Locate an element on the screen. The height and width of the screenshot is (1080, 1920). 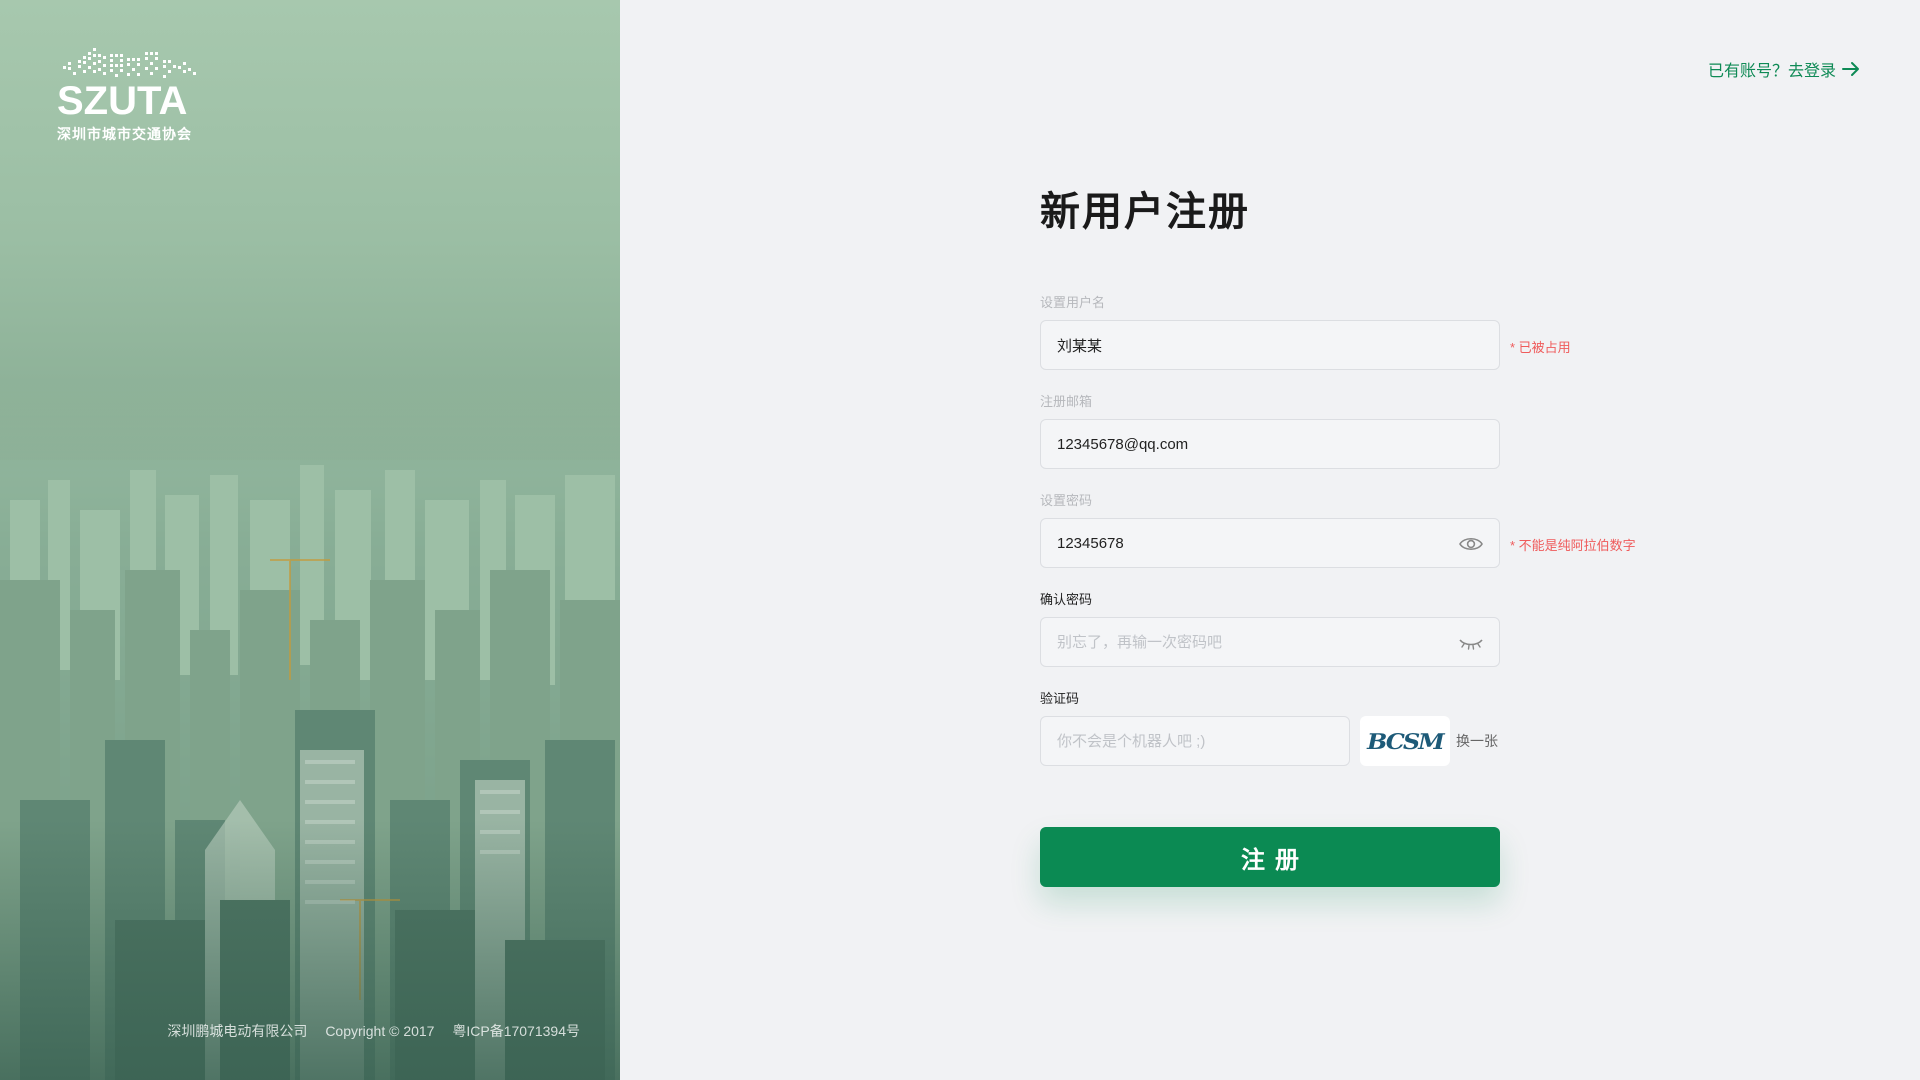
arrow-right-icon is located at coordinates (1850, 69).